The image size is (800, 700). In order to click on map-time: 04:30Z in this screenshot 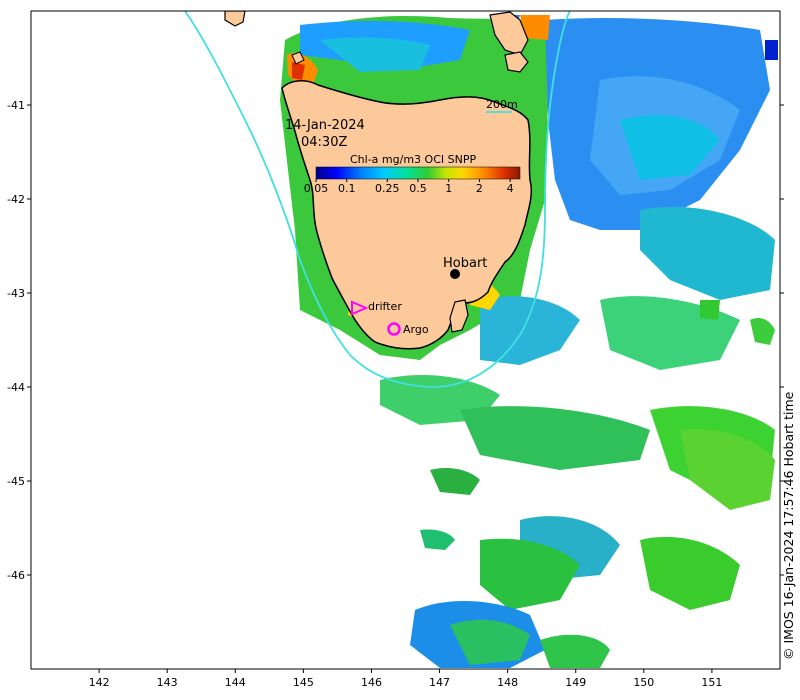, I will do `click(324, 142)`.